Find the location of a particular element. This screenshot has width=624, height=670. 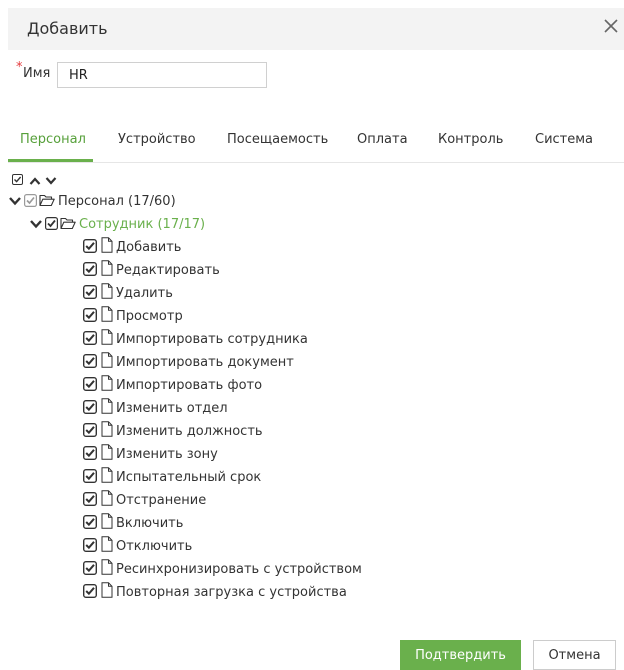

required-mark: * is located at coordinates (19, 67).